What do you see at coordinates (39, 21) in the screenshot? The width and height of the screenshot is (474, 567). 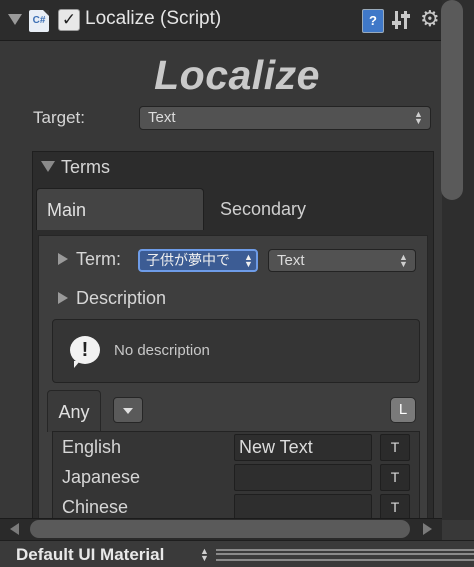 I see `csharp-script-icon: C#` at bounding box center [39, 21].